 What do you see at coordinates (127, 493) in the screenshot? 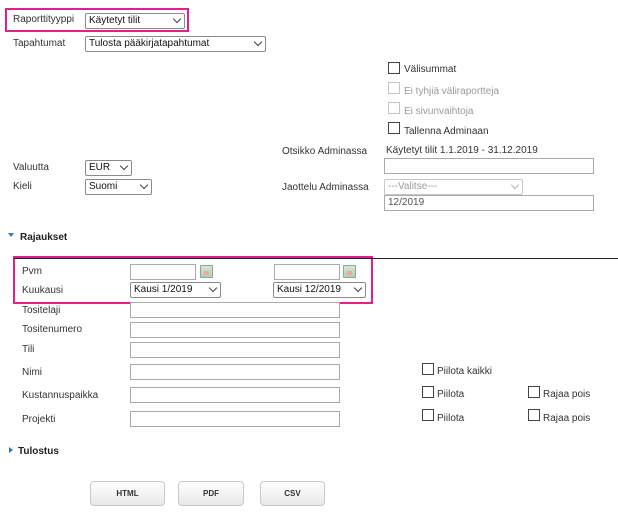
I see `html-button: HTML` at bounding box center [127, 493].